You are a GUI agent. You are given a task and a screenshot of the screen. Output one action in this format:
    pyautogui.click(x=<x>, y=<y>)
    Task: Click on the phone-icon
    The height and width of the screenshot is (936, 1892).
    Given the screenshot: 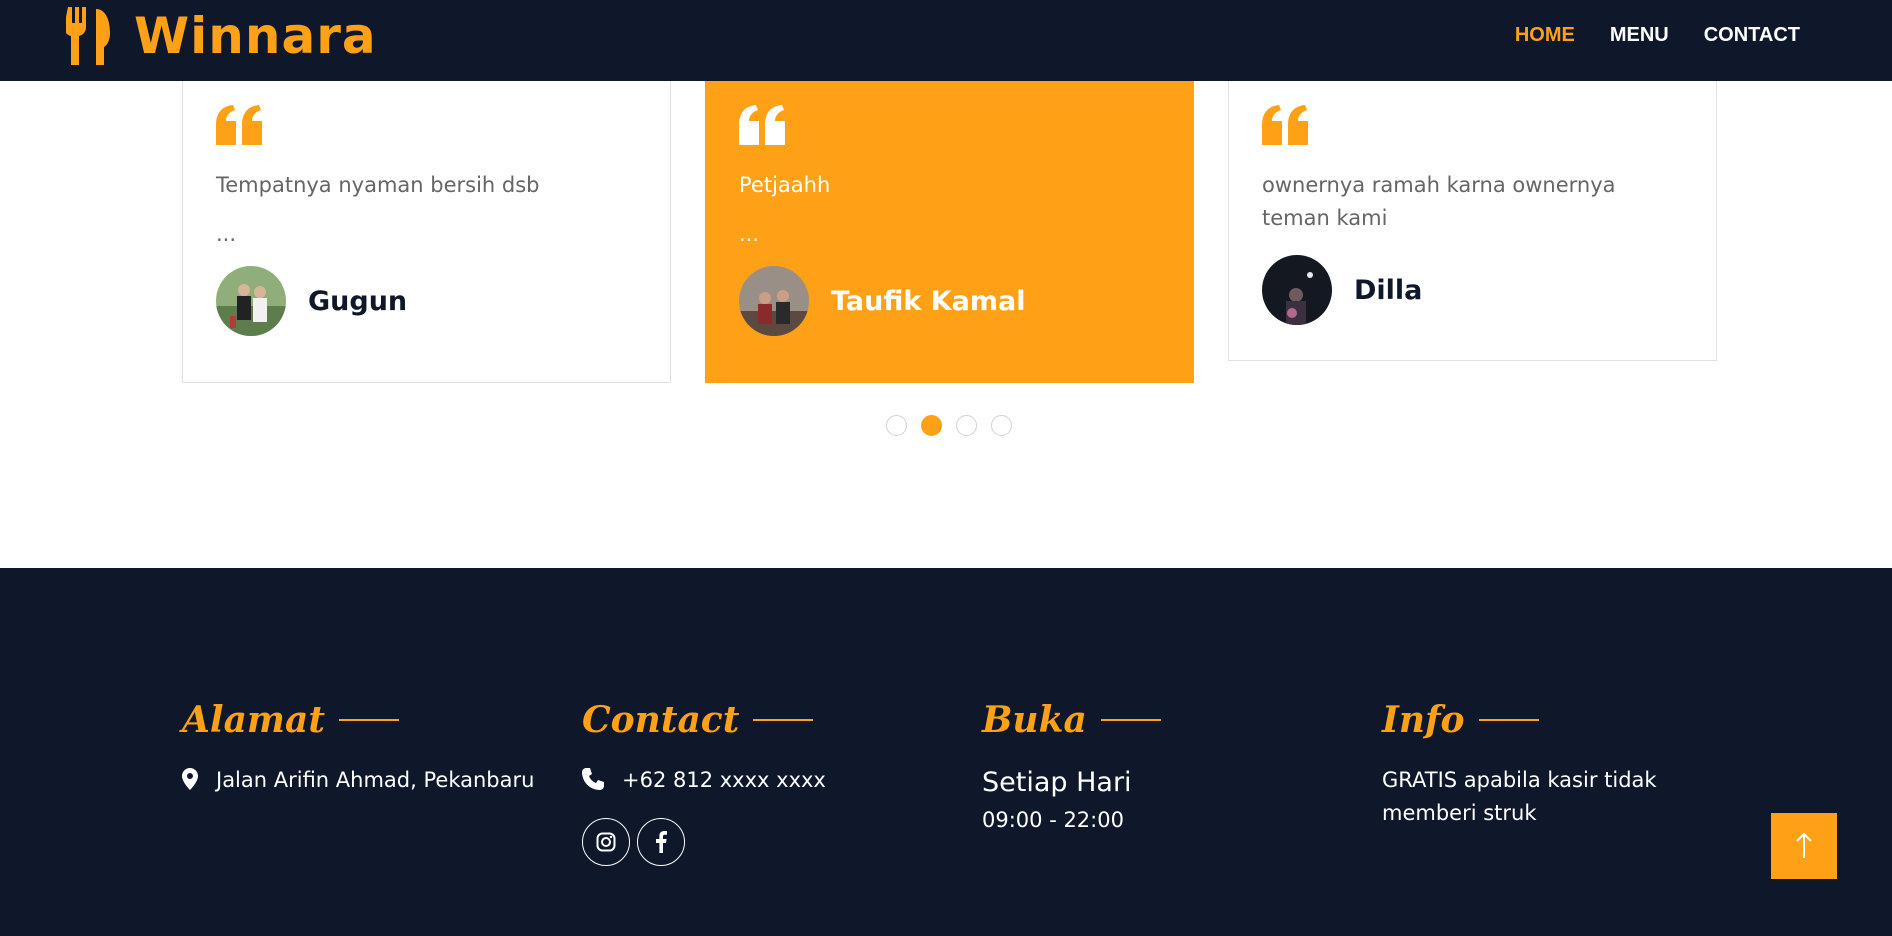 What is the action you would take?
    pyautogui.click(x=593, y=779)
    